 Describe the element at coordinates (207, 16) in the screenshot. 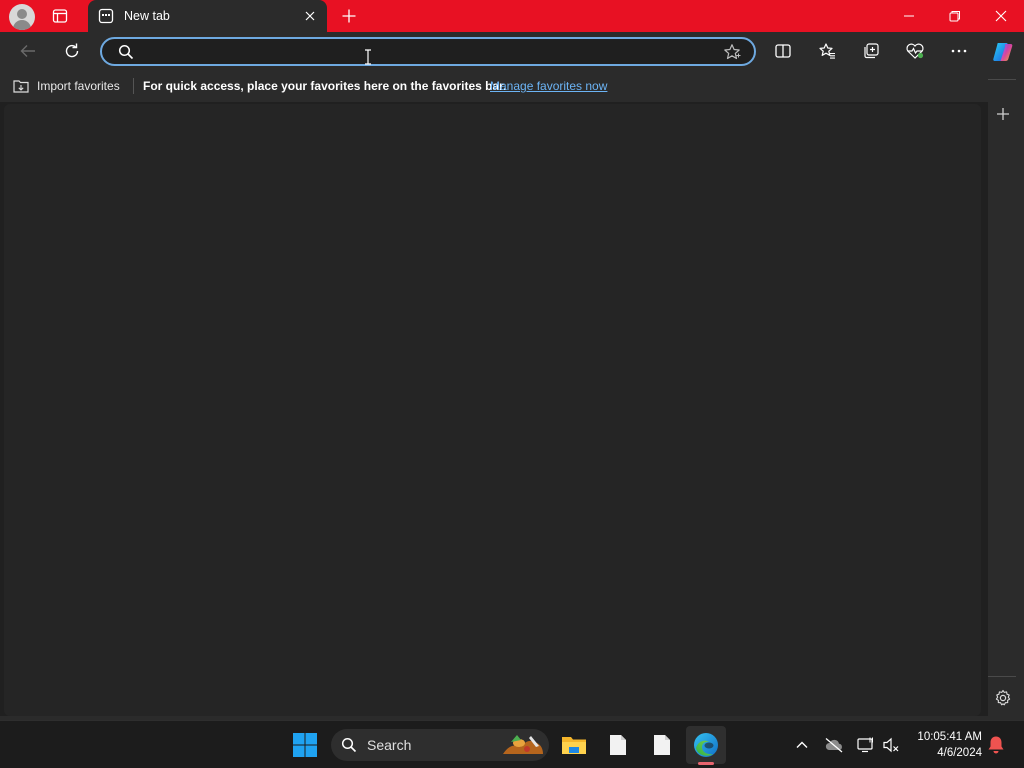

I see `tab-new-tab: New tab` at that location.